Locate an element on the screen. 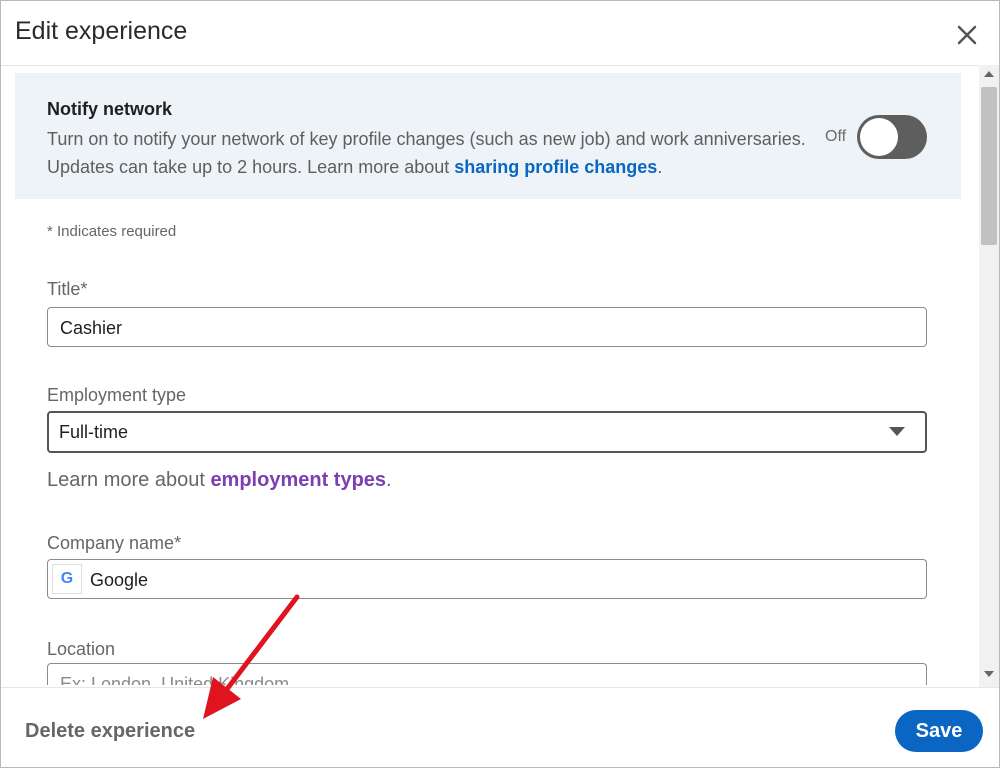  employment-types-help: Learn more about employment types. is located at coordinates (219, 480).